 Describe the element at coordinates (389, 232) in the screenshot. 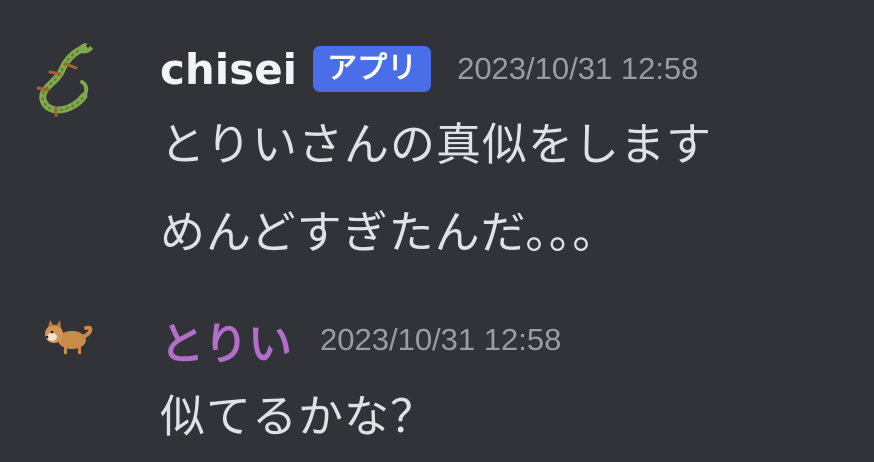

I see `message-text: めんどすぎたんだ。。。` at that location.